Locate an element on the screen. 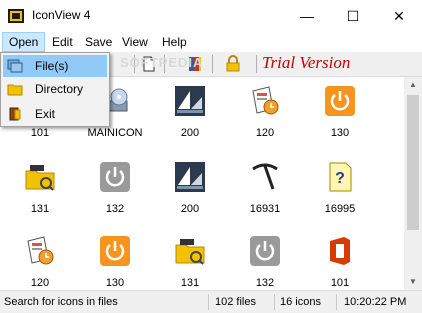 The width and height of the screenshot is (422, 313). menu-view: View is located at coordinates (135, 42).